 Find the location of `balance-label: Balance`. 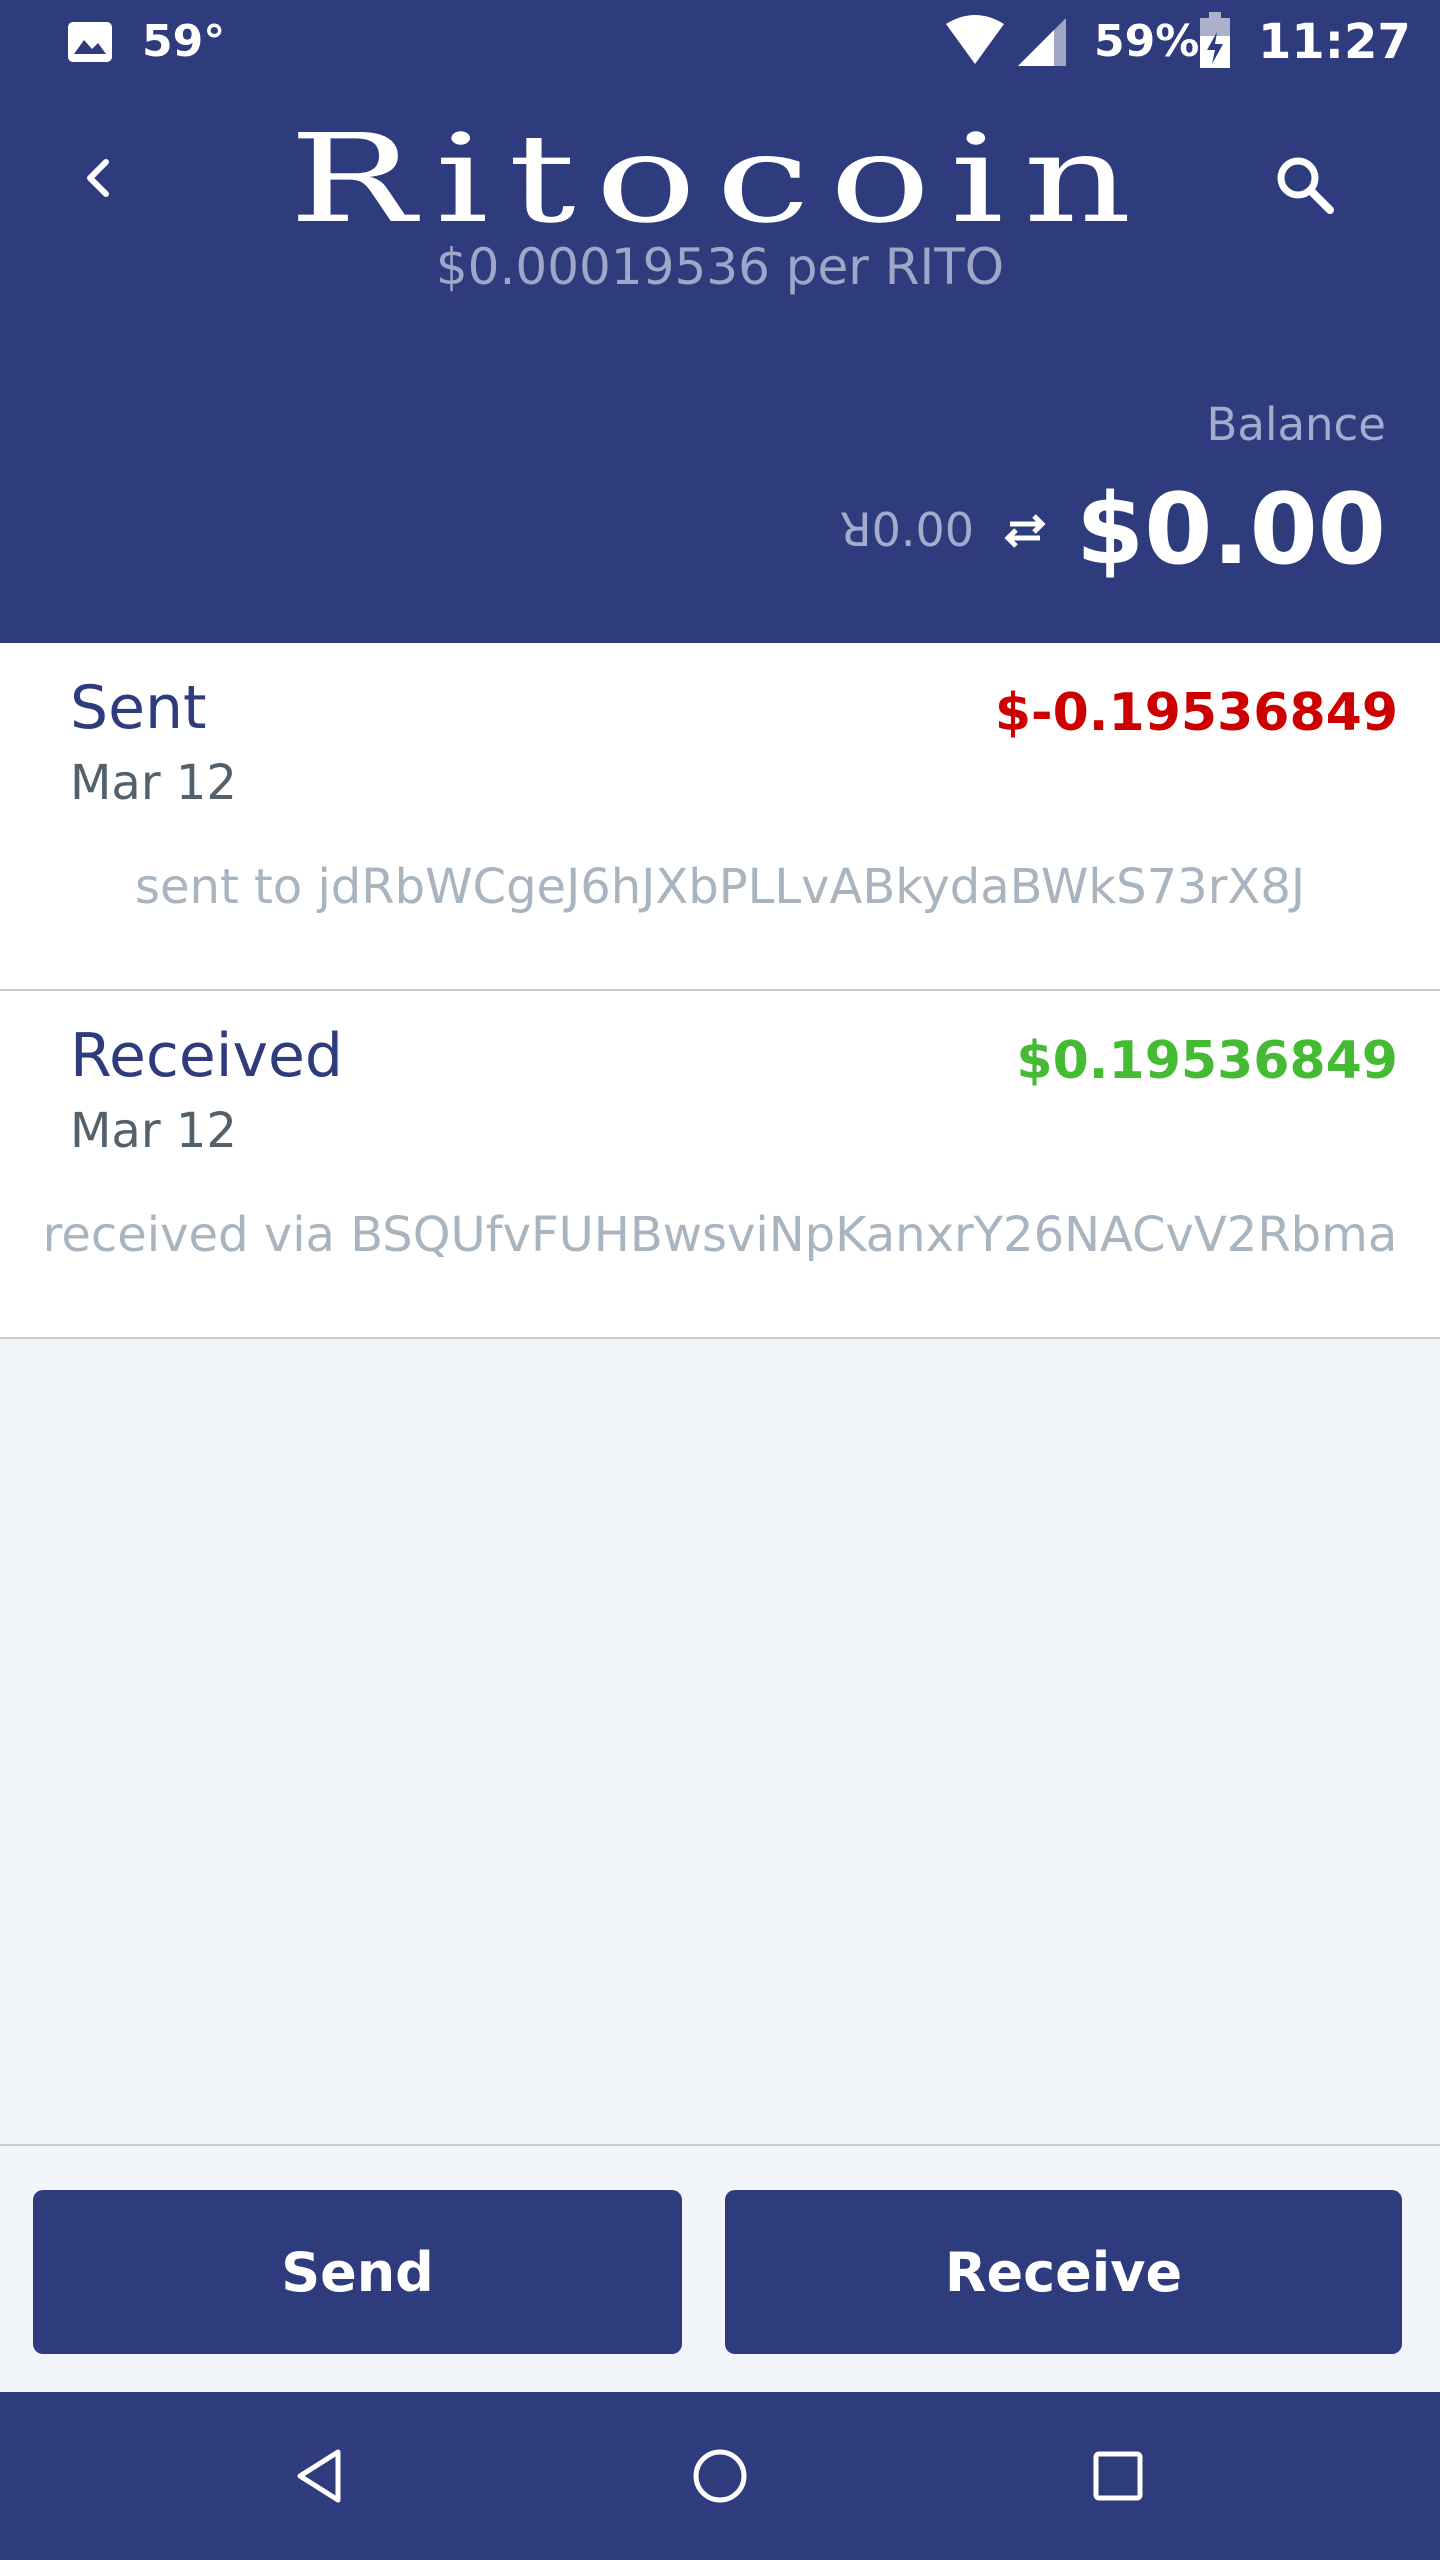

balance-label: Balance is located at coordinates (1296, 424).